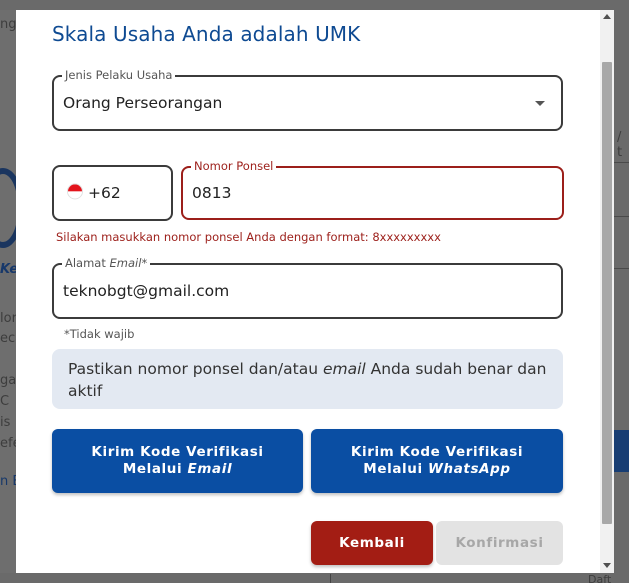  Describe the element at coordinates (146, 291) in the screenshot. I see `email-value: teknobgt@gmail.com` at that location.